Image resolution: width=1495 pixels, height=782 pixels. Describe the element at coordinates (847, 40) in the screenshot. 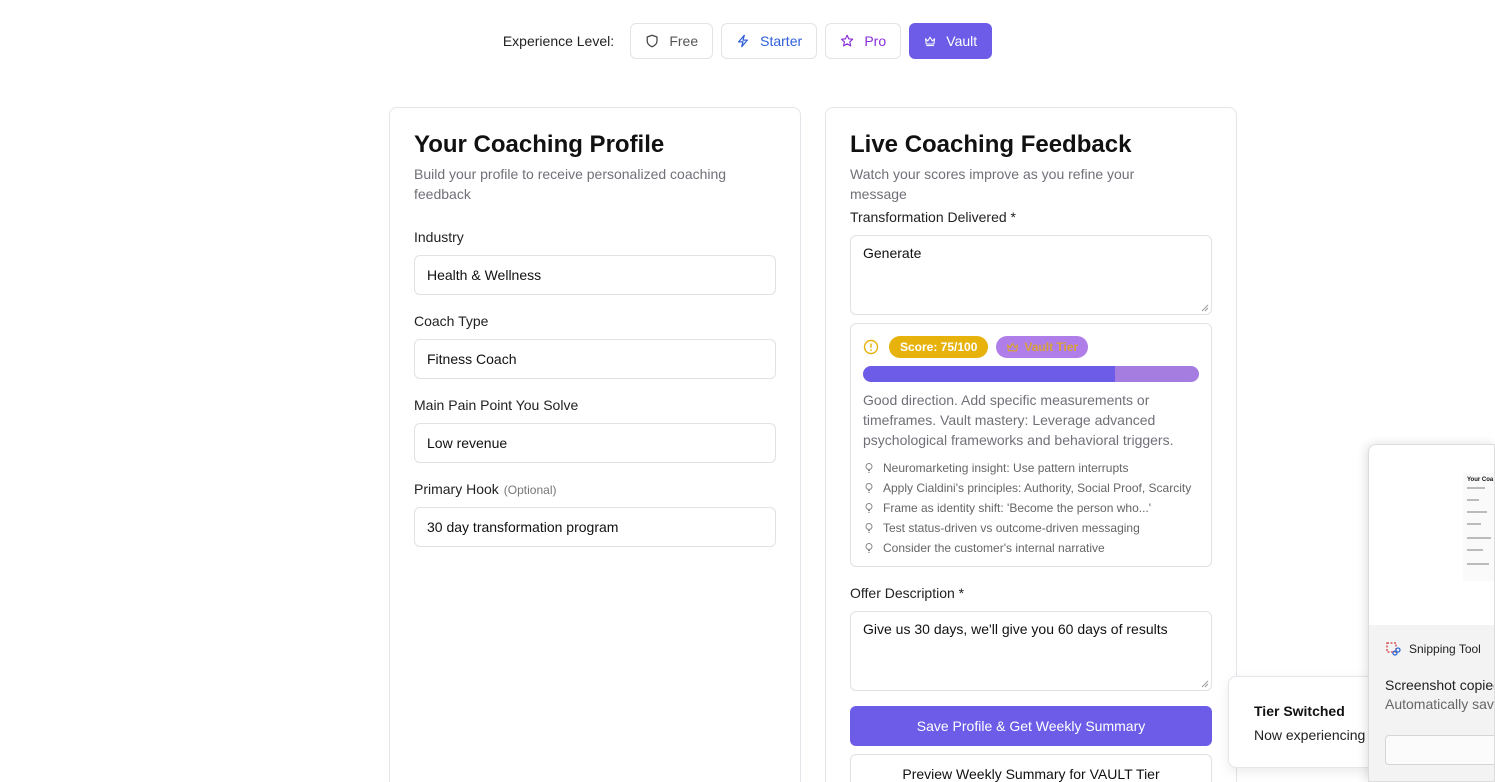

I see `star-icon` at that location.